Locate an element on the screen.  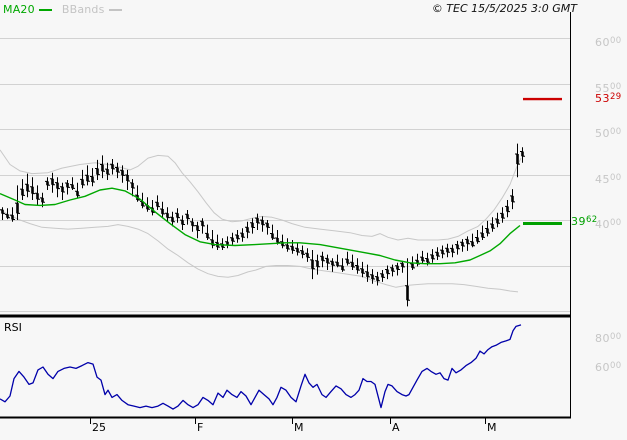
rsi-axis-label: 6000 is located at coordinates (608, 367).